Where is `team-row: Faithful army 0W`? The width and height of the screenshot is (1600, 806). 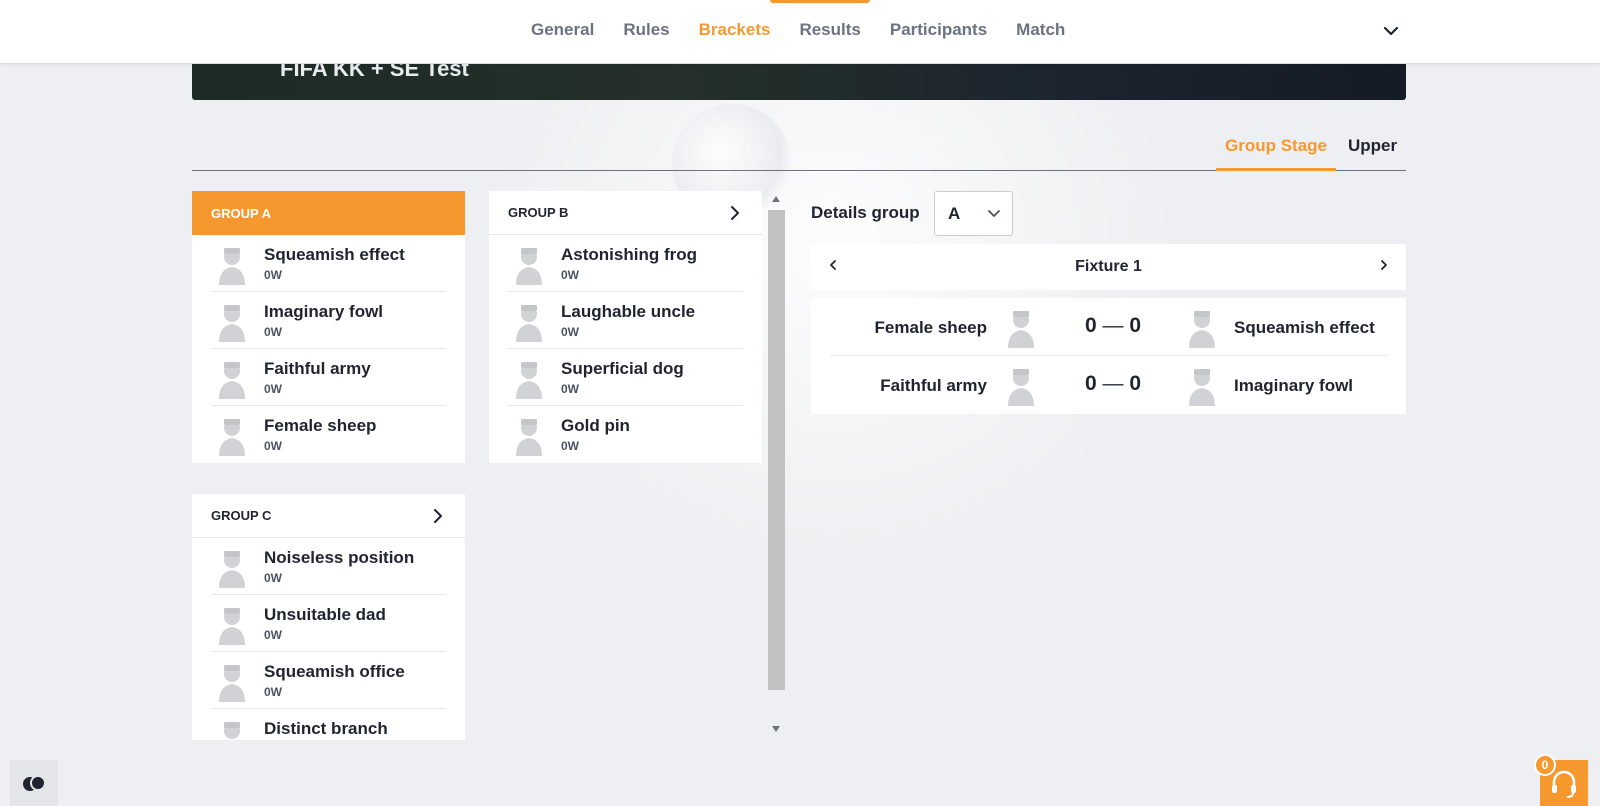
team-row: Faithful army 0W is located at coordinates (328, 377).